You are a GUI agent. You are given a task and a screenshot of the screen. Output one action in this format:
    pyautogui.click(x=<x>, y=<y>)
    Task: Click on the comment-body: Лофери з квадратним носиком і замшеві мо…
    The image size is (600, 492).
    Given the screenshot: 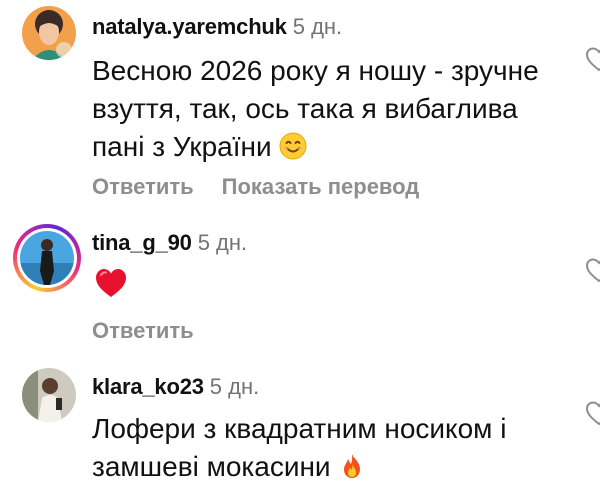 What is the action you would take?
    pyautogui.click(x=299, y=447)
    